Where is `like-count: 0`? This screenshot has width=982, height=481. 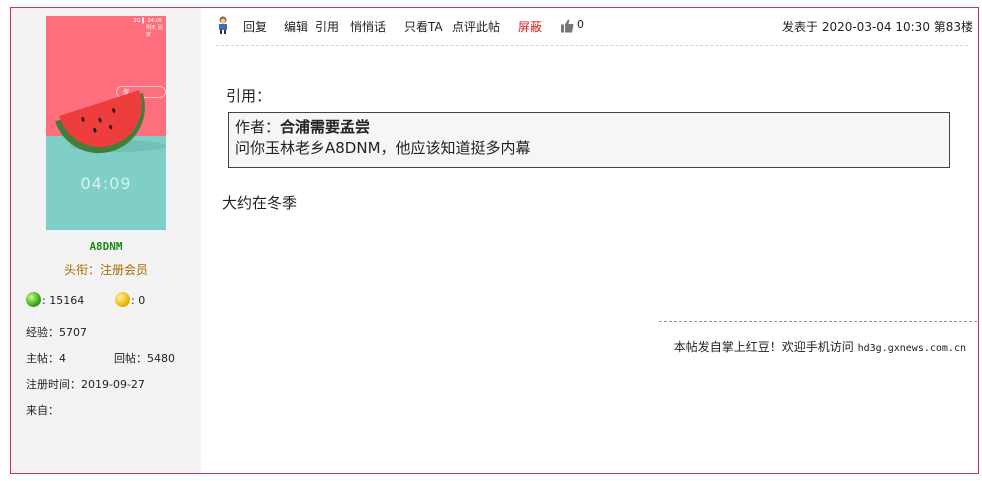
like-count: 0 is located at coordinates (580, 24).